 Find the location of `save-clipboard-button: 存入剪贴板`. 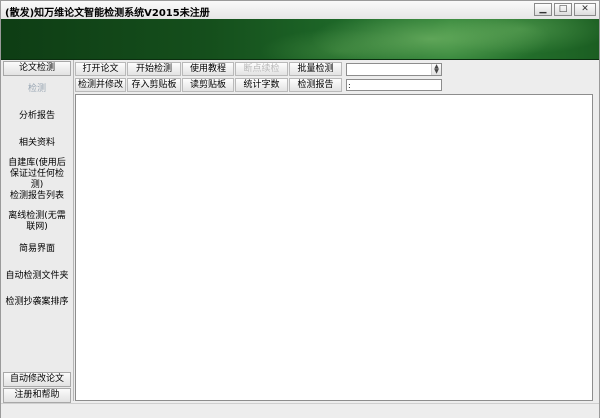

save-clipboard-button: 存入剪贴板 is located at coordinates (154, 85).